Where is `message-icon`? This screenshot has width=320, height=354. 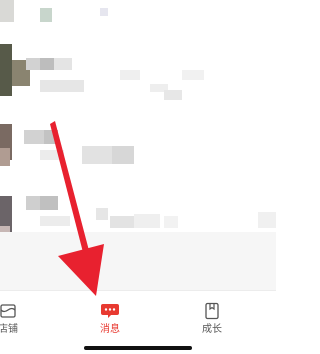
message-icon is located at coordinates (110, 311).